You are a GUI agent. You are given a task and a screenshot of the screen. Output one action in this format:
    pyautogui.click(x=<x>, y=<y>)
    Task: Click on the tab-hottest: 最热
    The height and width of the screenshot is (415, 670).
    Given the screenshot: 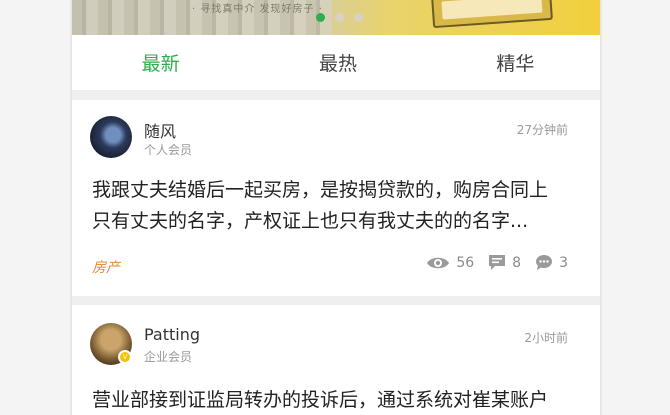 What is the action you would take?
    pyautogui.click(x=337, y=62)
    